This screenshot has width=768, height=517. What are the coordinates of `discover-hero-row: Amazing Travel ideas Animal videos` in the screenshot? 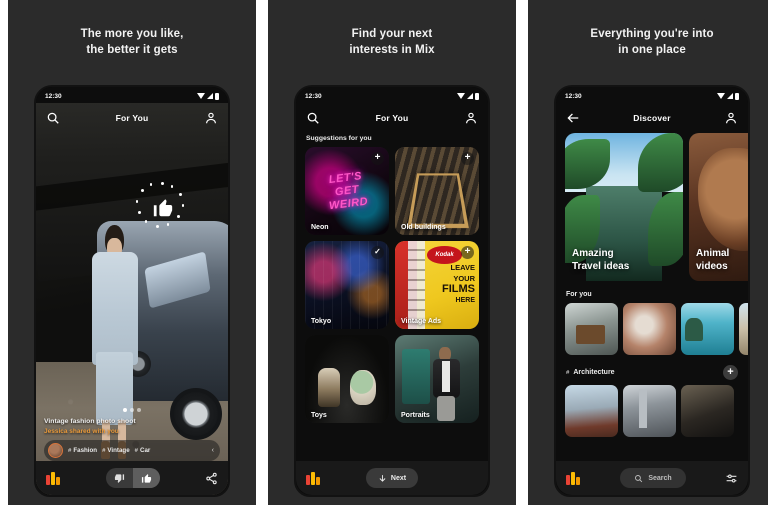 It's located at (652, 207).